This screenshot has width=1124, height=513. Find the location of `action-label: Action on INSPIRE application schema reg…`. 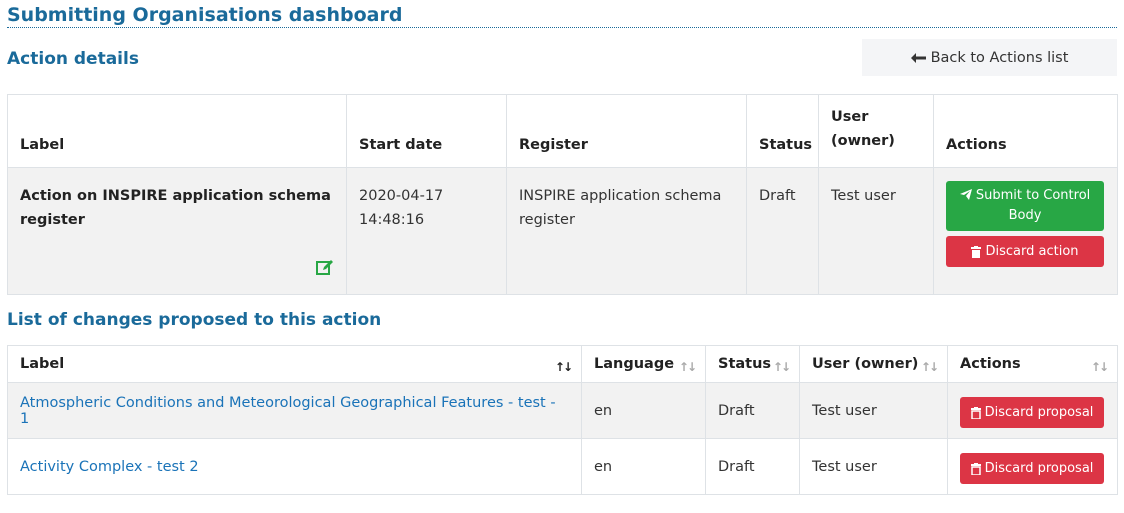

action-label: Action on INSPIRE application schema reg… is located at coordinates (175, 208).